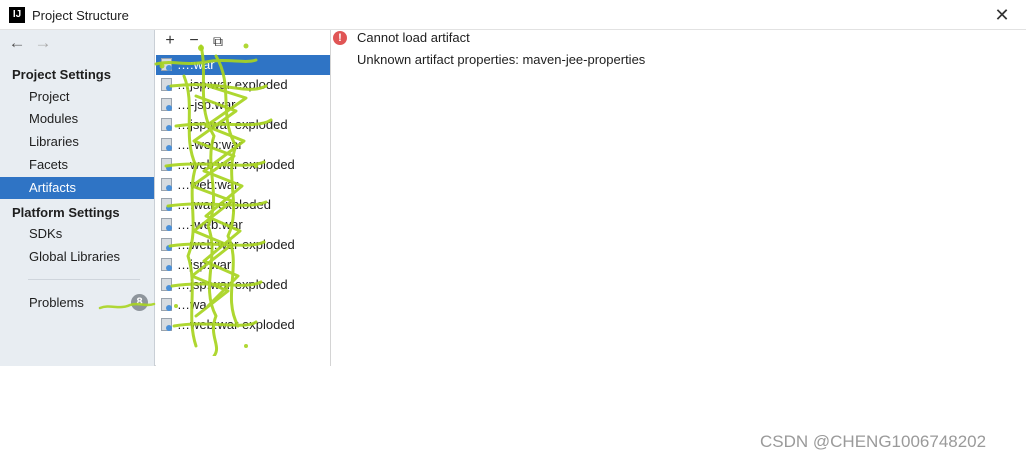 The width and height of the screenshot is (1026, 460). Describe the element at coordinates (204, 264) in the screenshot. I see `artifact-label: …jsp:war` at that location.